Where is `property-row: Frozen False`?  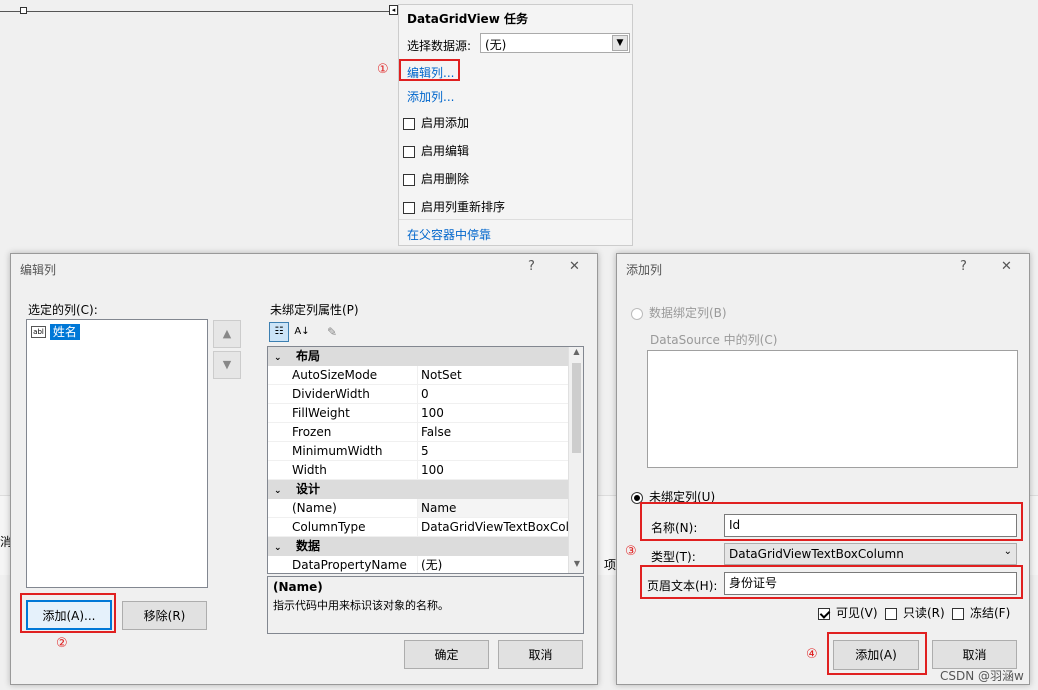
property-row: Frozen False is located at coordinates (418, 432).